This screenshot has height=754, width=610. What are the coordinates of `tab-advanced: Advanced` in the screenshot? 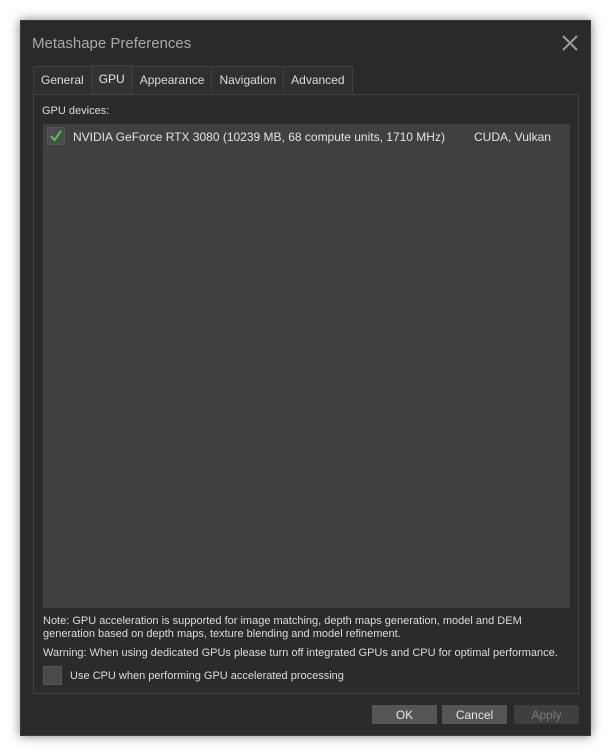 It's located at (318, 79).